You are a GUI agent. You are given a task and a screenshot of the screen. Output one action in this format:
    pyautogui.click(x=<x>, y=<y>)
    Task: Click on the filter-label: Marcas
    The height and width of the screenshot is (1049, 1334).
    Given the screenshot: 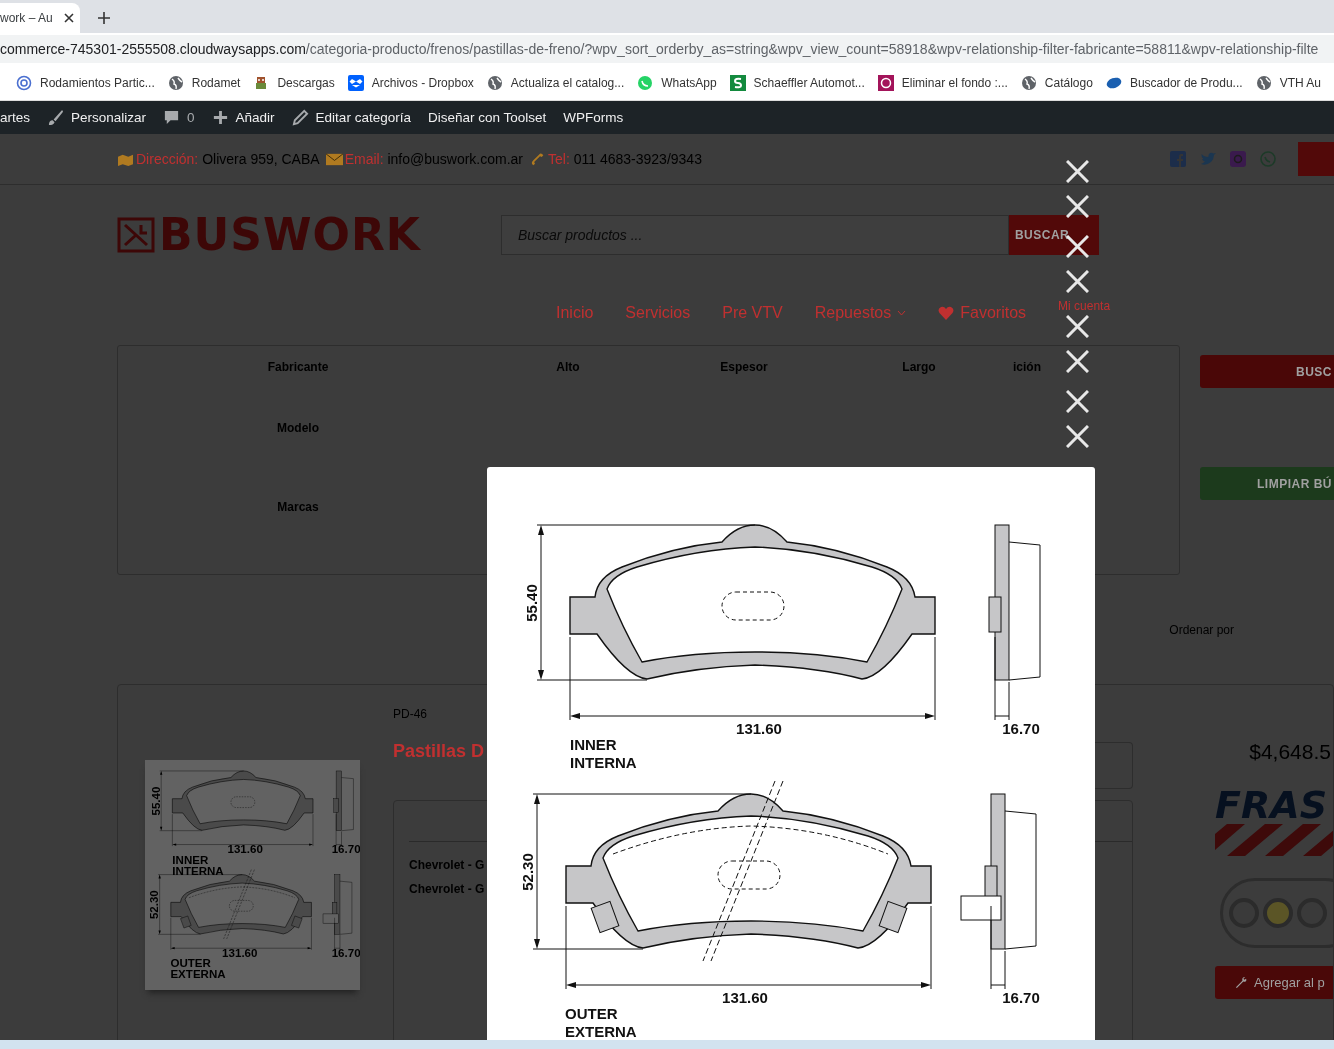 What is the action you would take?
    pyautogui.click(x=298, y=506)
    